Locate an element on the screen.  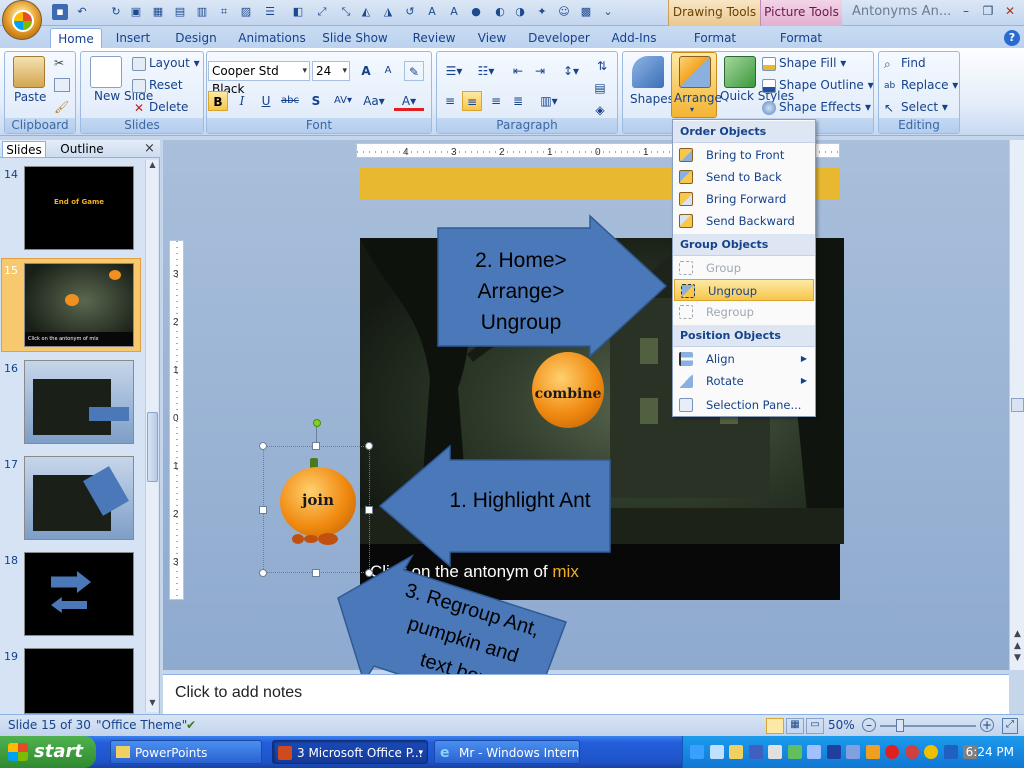
flip-icon: ◭ is located at coordinates (366, 12).